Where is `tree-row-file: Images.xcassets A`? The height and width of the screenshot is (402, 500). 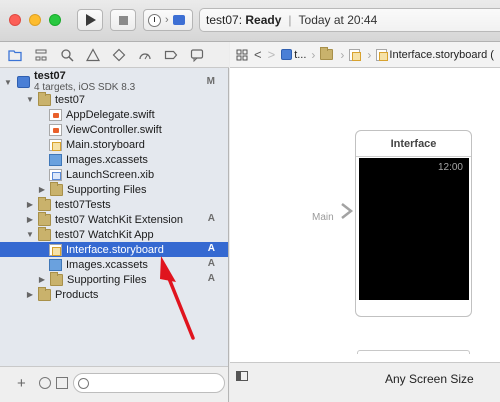 tree-row-file: Images.xcassets A is located at coordinates (114, 264).